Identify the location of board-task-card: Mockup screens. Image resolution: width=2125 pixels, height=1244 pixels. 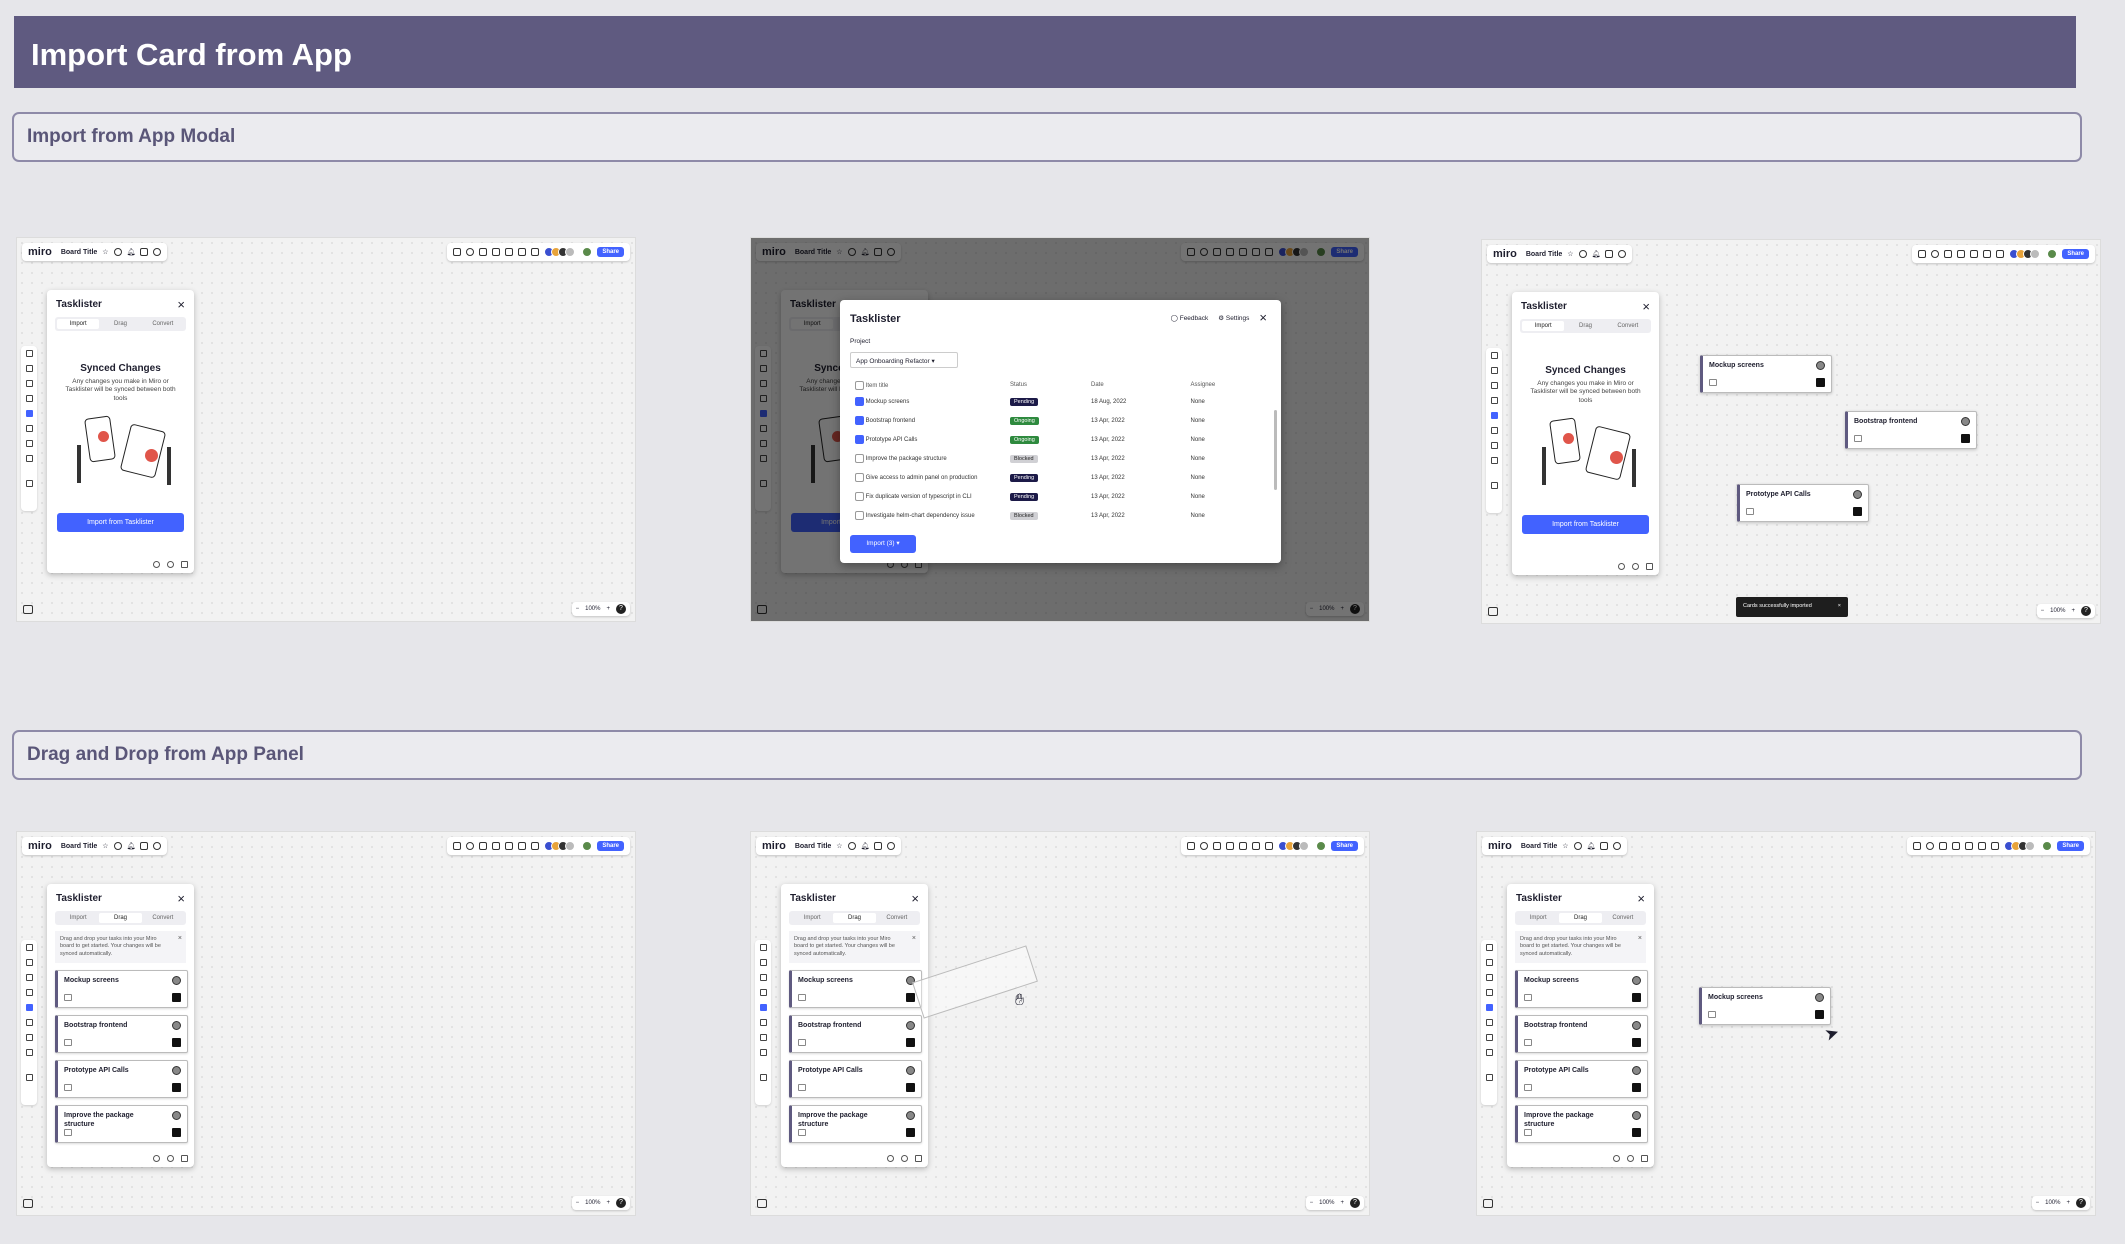
(1766, 374).